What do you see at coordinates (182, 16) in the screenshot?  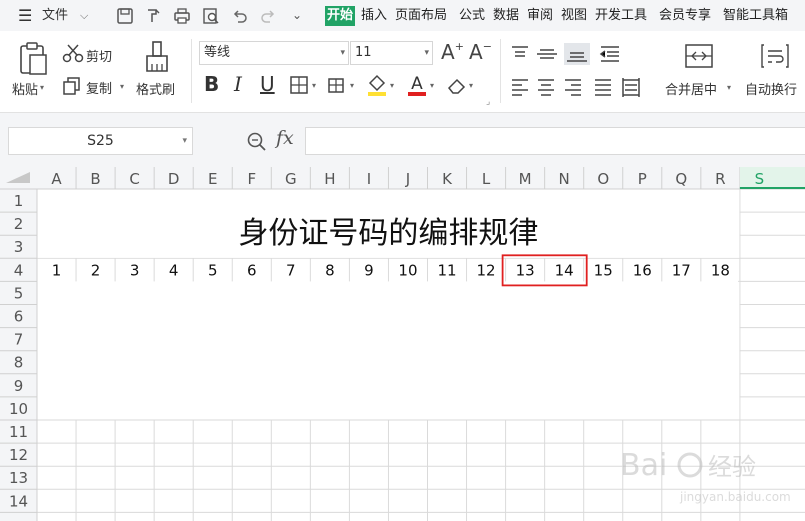 I see `print-icon` at bounding box center [182, 16].